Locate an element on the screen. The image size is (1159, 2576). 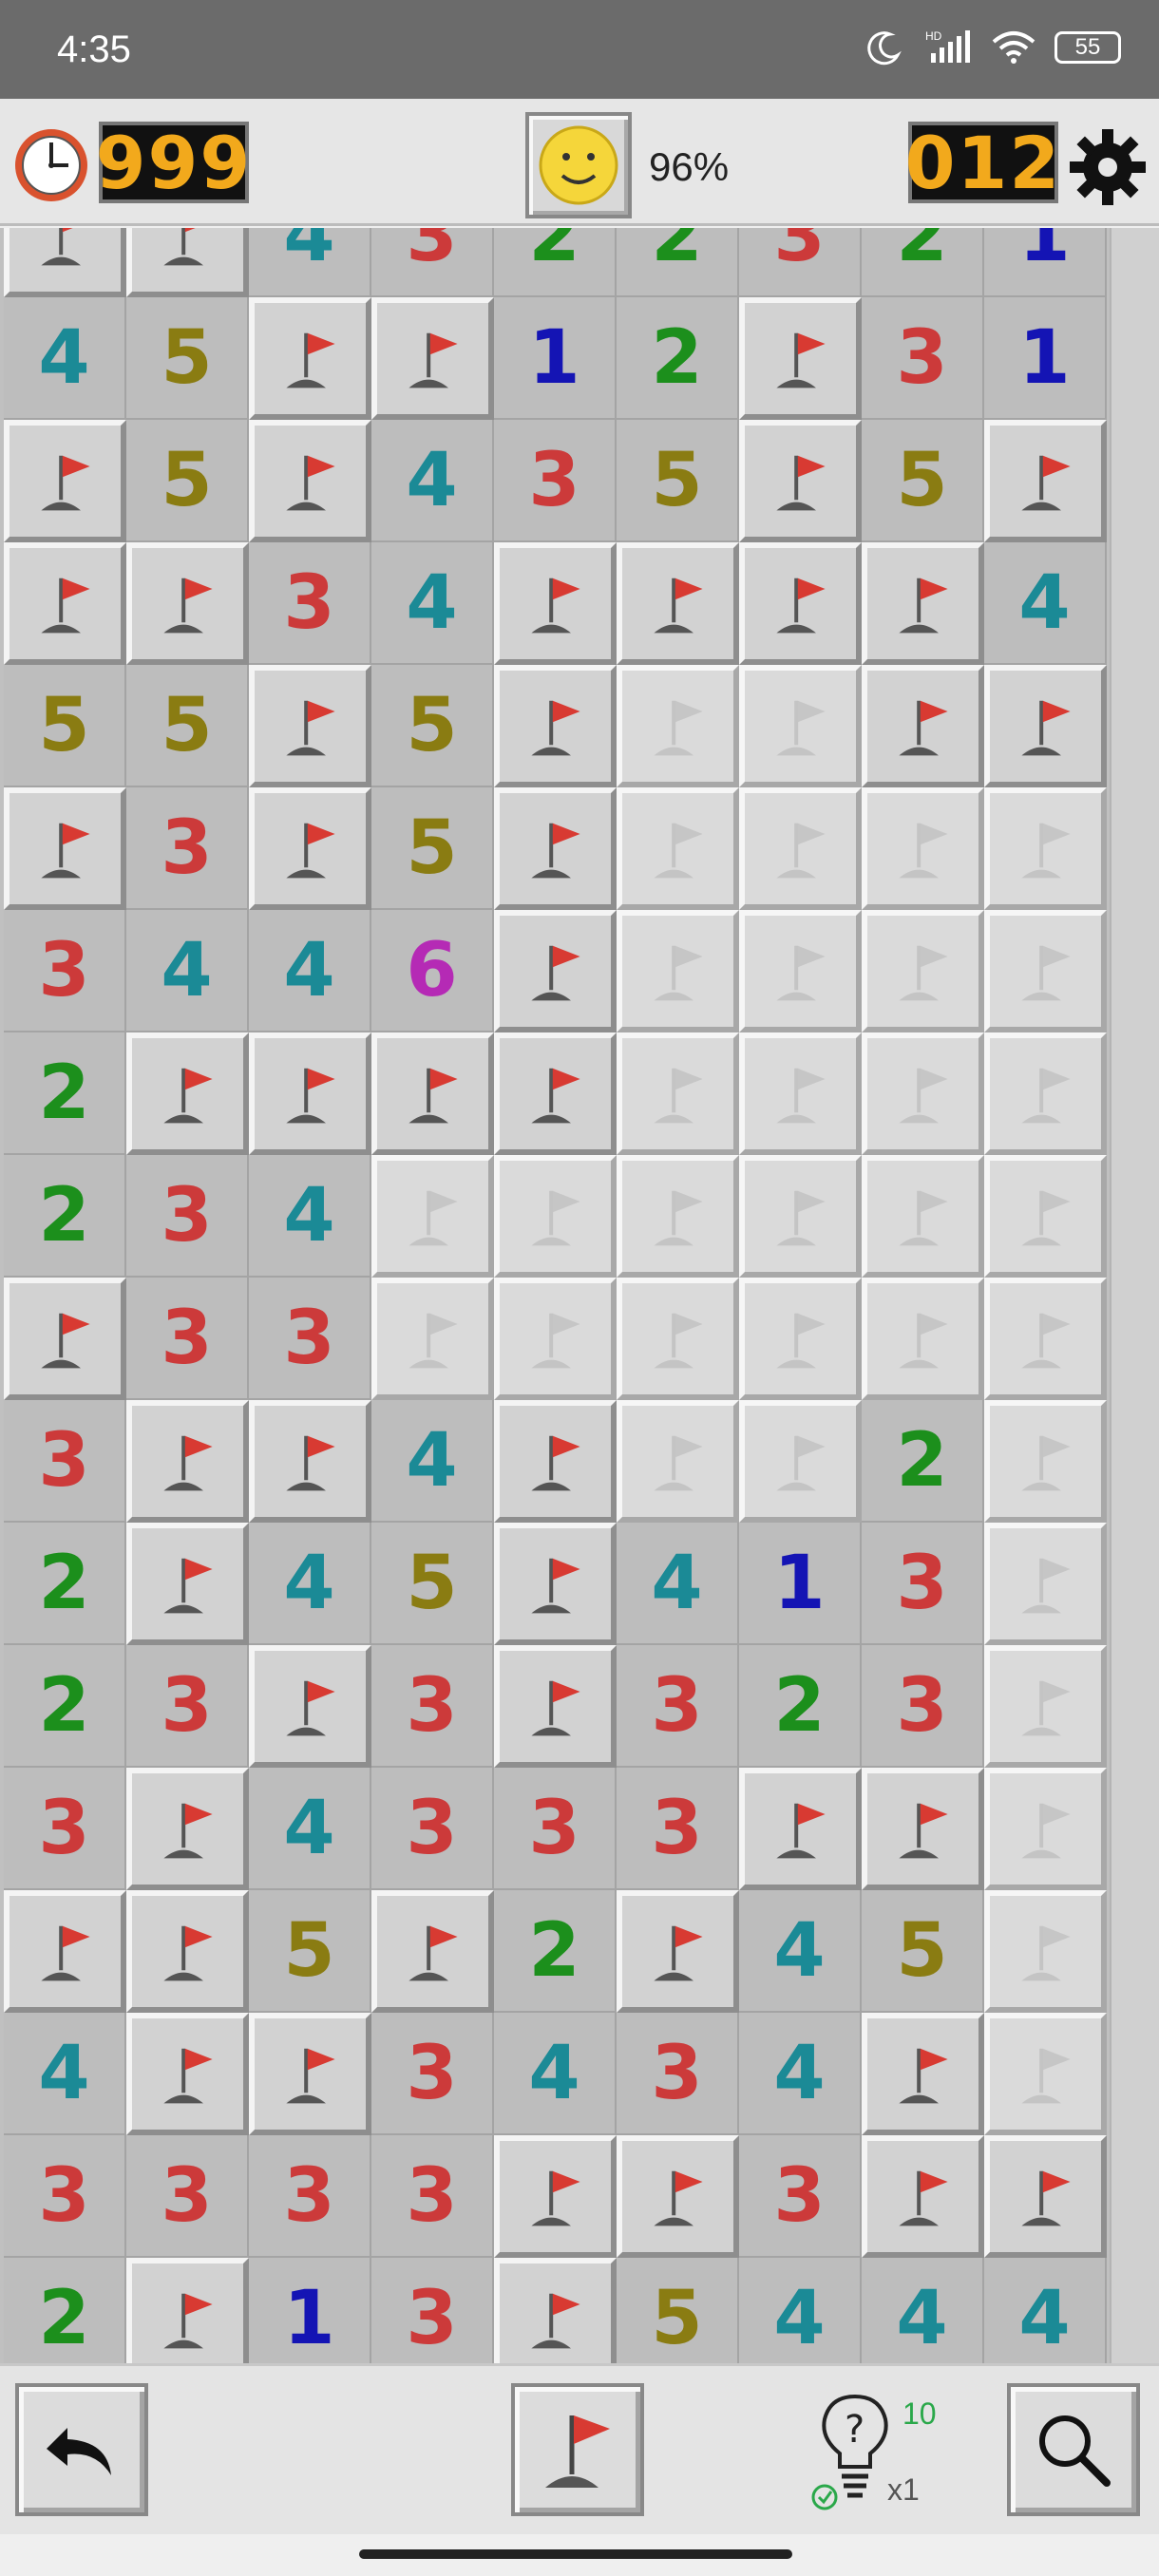
revealed-number-cell: 6 is located at coordinates (432, 971).